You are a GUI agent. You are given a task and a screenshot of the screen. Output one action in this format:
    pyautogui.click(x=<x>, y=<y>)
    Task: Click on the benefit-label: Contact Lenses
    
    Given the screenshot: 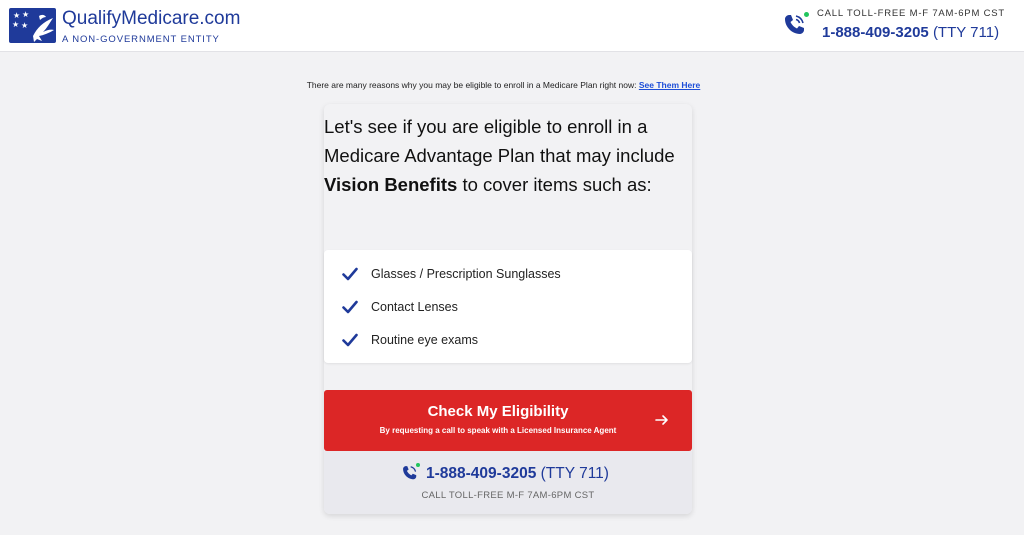 What is the action you would take?
    pyautogui.click(x=414, y=307)
    